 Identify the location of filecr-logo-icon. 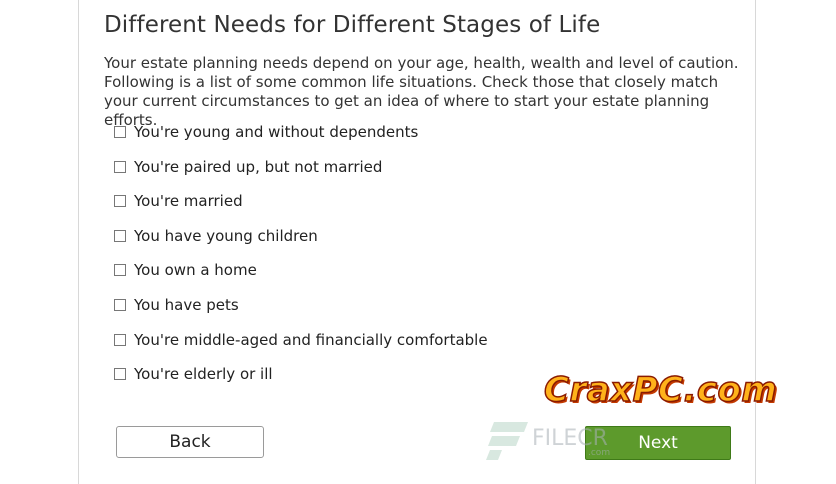
(507, 441).